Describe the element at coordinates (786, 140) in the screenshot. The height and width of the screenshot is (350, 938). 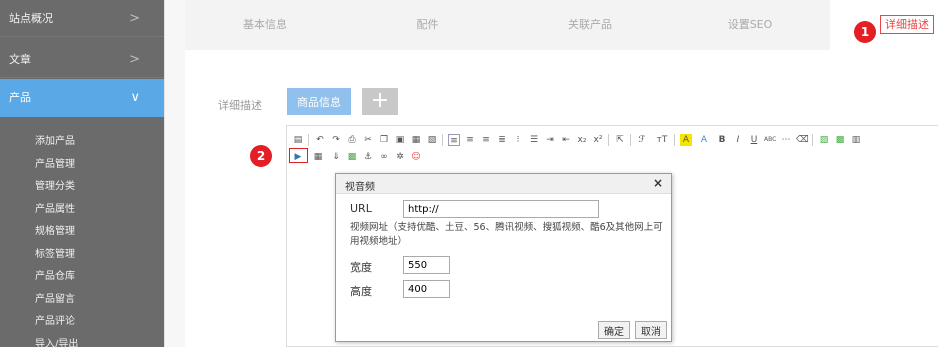
I see `horizontal-rule-icon: ⋯` at that location.